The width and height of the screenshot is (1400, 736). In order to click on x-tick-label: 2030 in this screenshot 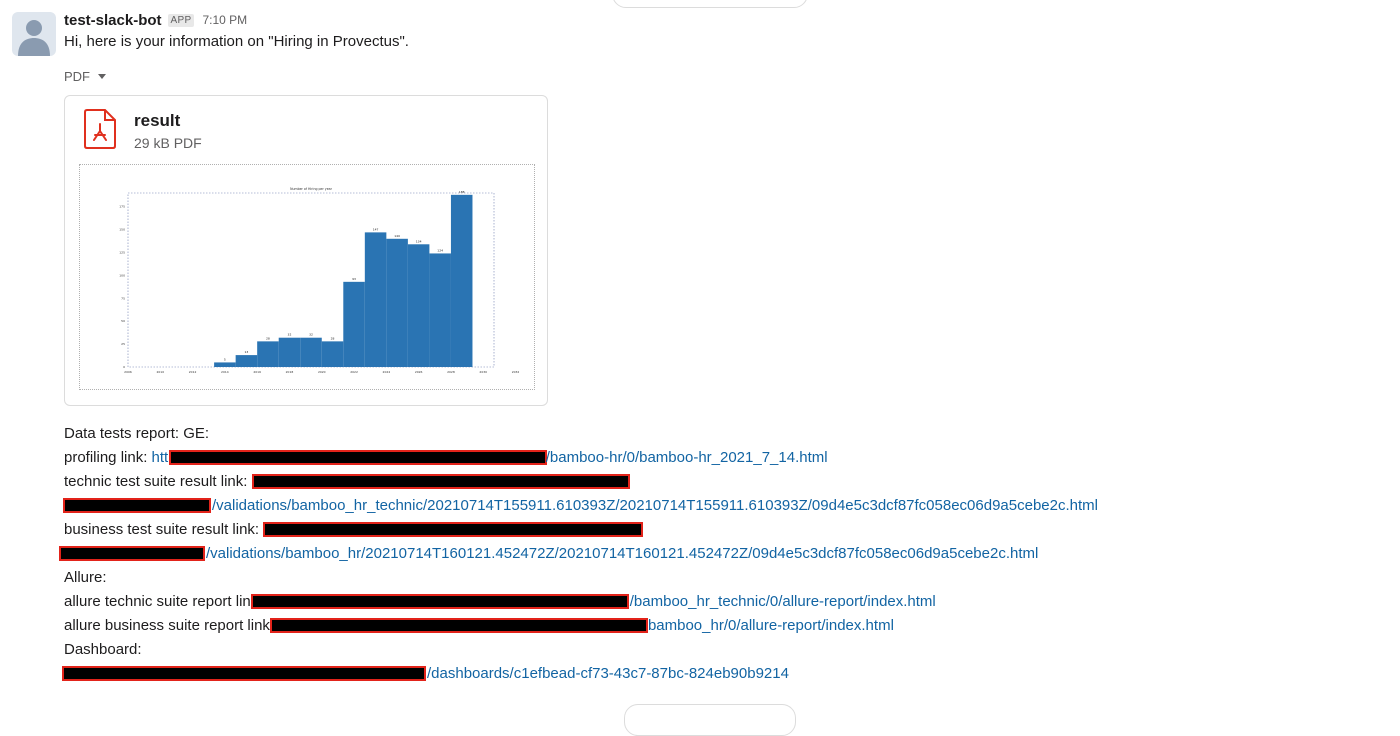, I will do `click(483, 372)`.